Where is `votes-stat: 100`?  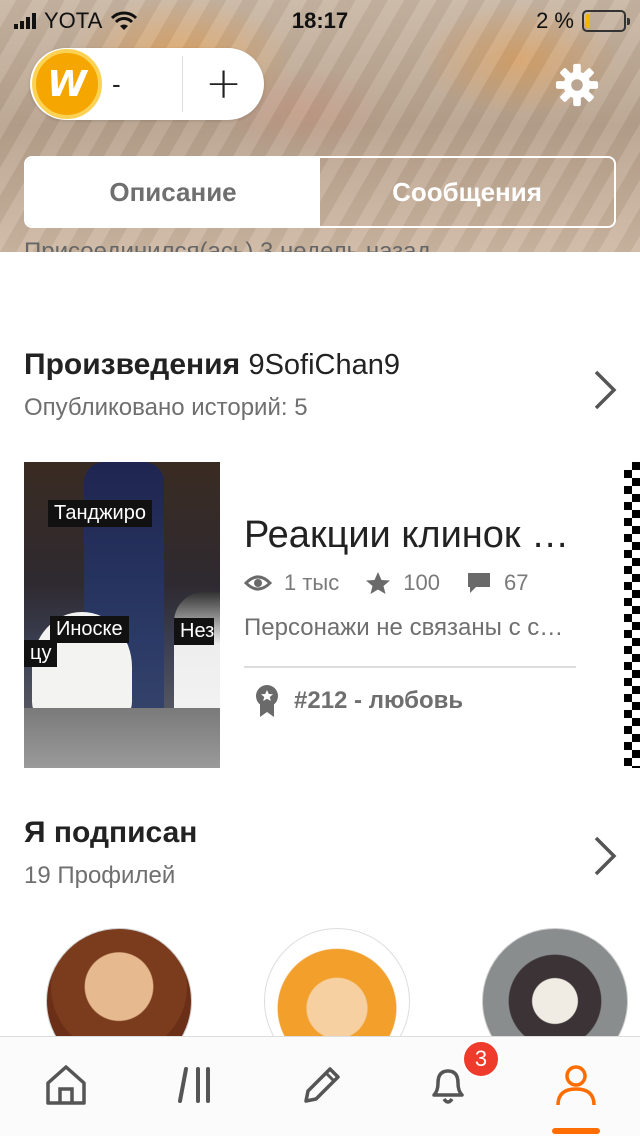 votes-stat: 100 is located at coordinates (402, 583).